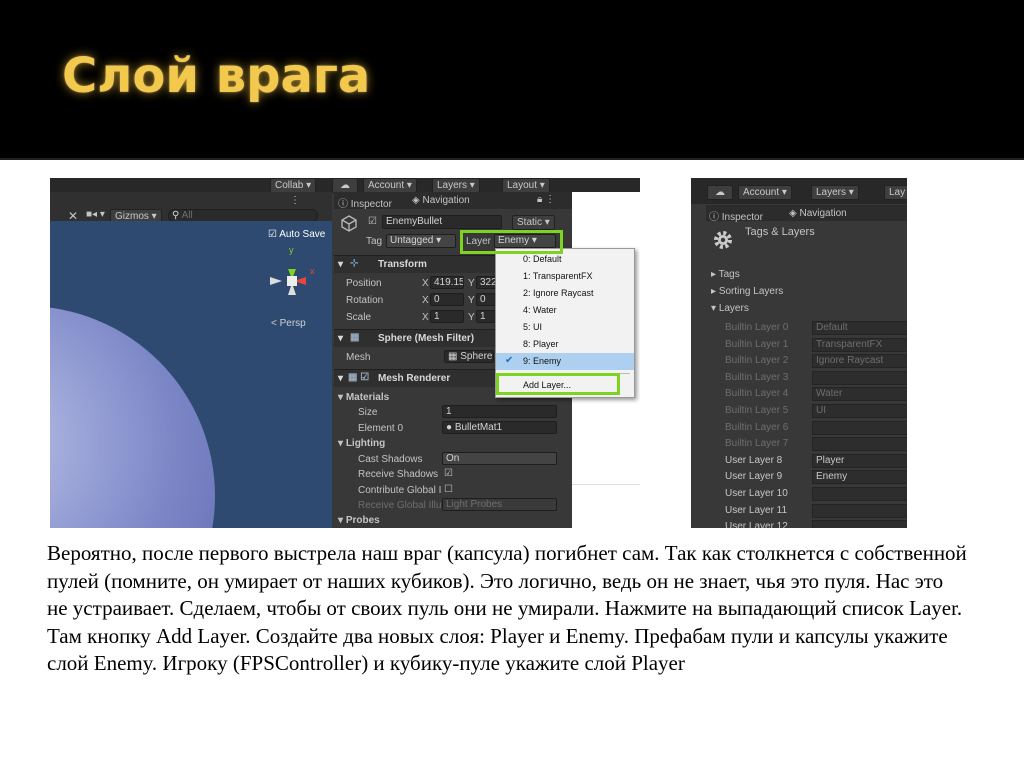  Describe the element at coordinates (363, 397) in the screenshot. I see `materials-foldout: ▾ Materials` at that location.